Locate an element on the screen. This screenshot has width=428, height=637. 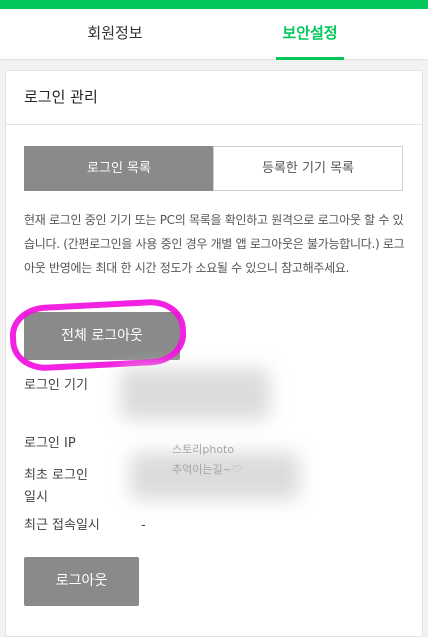
segment-registered-devices: 등록한 기기 목록 is located at coordinates (308, 168).